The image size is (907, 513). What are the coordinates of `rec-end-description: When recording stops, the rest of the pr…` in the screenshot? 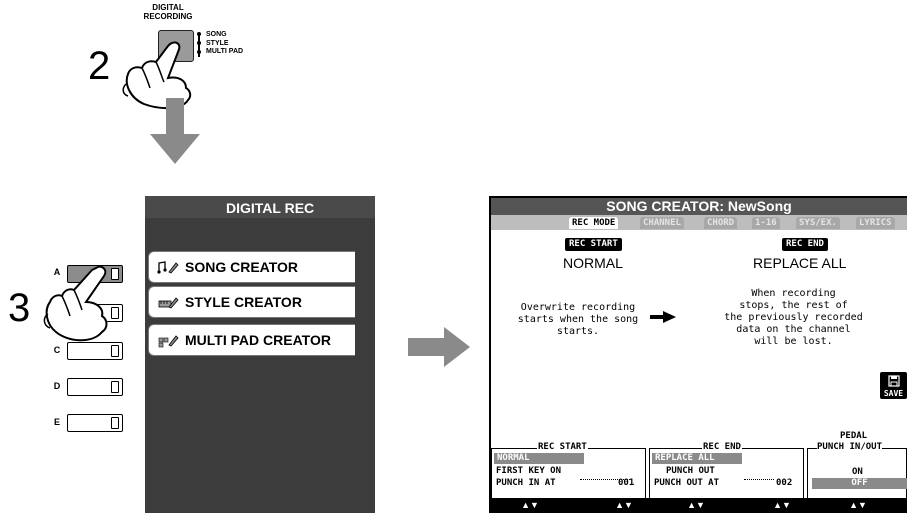 It's located at (793, 317).